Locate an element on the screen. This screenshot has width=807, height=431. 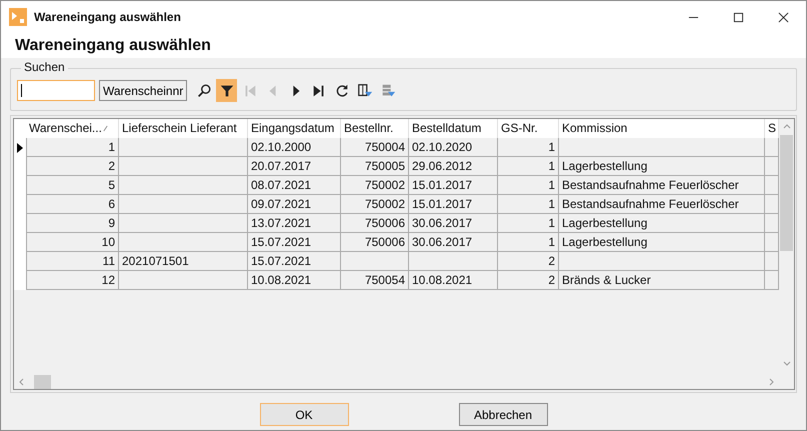
close-icon is located at coordinates (783, 17).